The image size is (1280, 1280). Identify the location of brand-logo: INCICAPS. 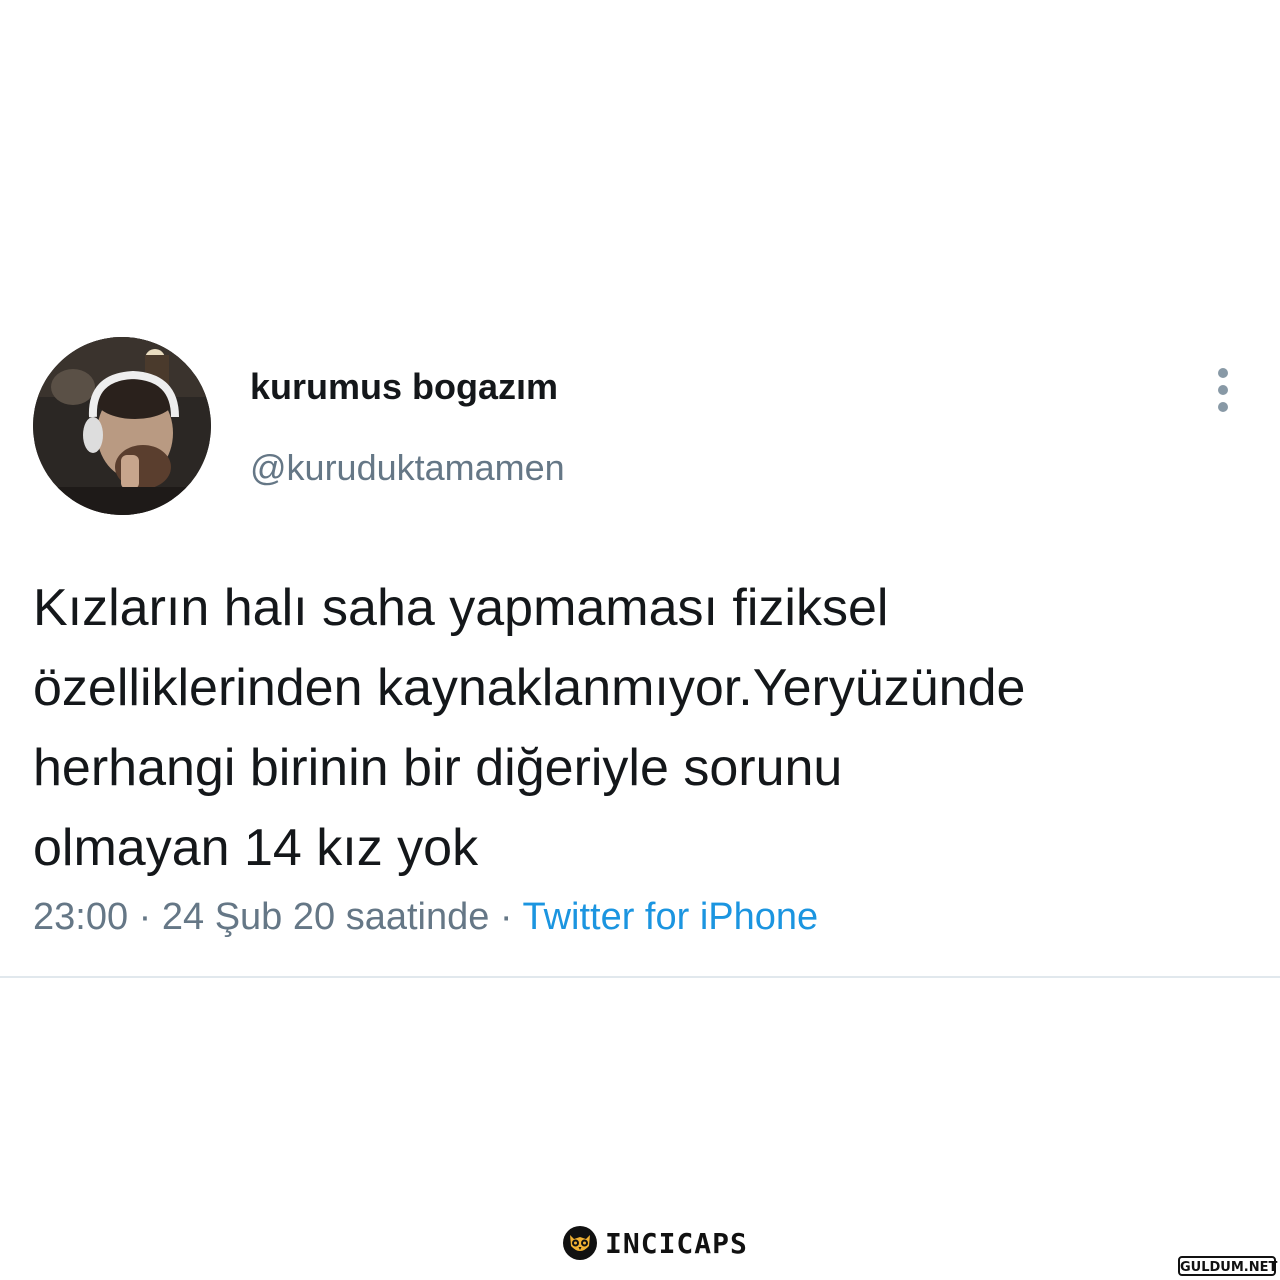
(655, 1243).